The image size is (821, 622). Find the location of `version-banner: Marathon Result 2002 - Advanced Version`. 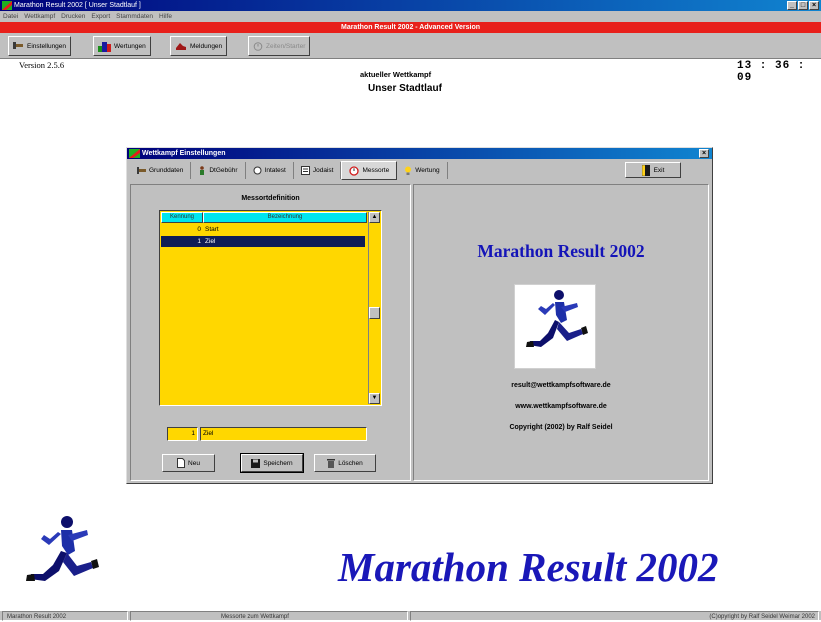

version-banner: Marathon Result 2002 - Advanced Version is located at coordinates (410, 27).